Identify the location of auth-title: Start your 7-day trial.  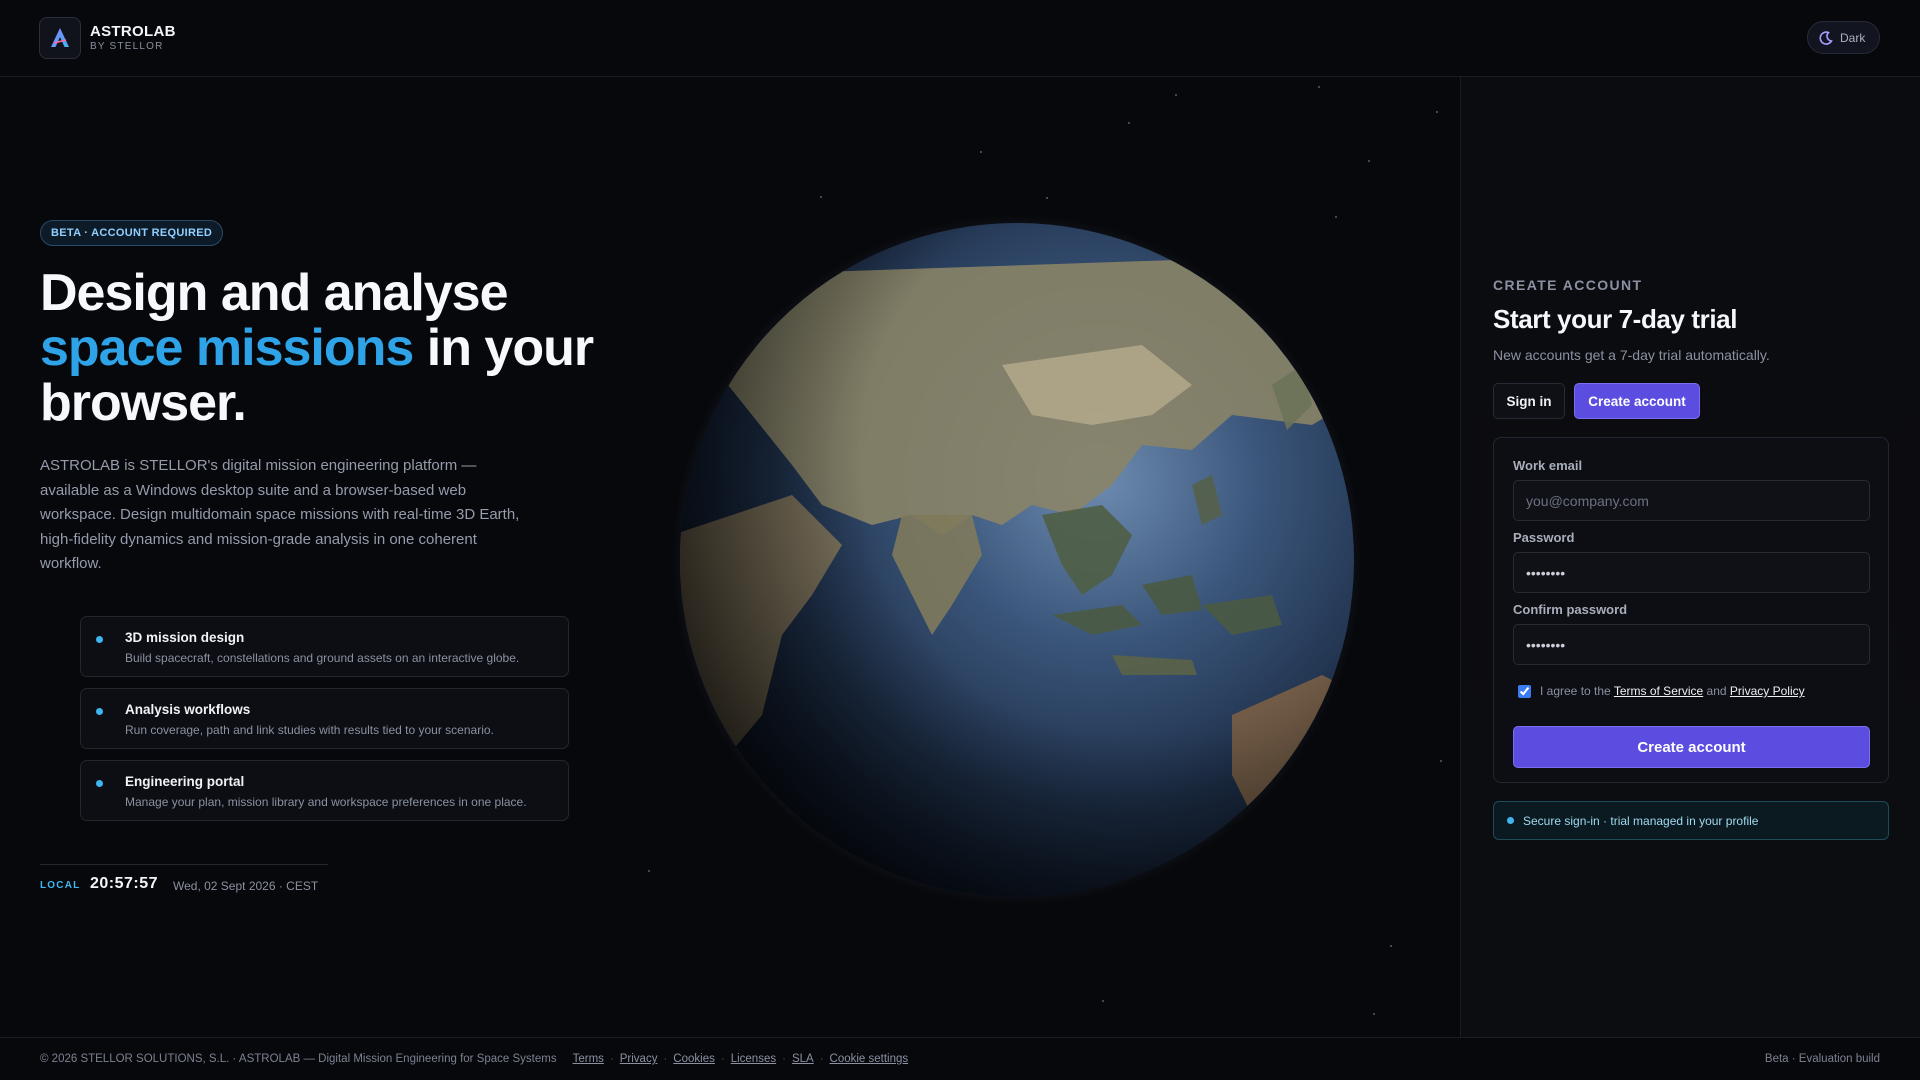
(1615, 319).